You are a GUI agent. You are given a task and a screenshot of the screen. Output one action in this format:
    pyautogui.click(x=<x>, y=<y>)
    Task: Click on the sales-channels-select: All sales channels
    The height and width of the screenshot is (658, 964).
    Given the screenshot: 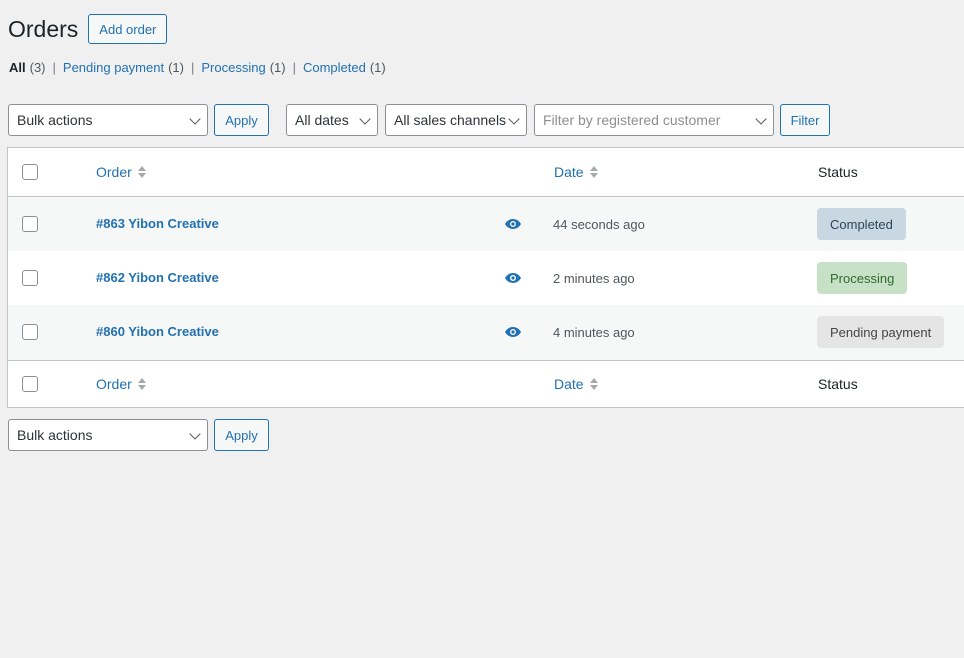 What is the action you would take?
    pyautogui.click(x=456, y=120)
    